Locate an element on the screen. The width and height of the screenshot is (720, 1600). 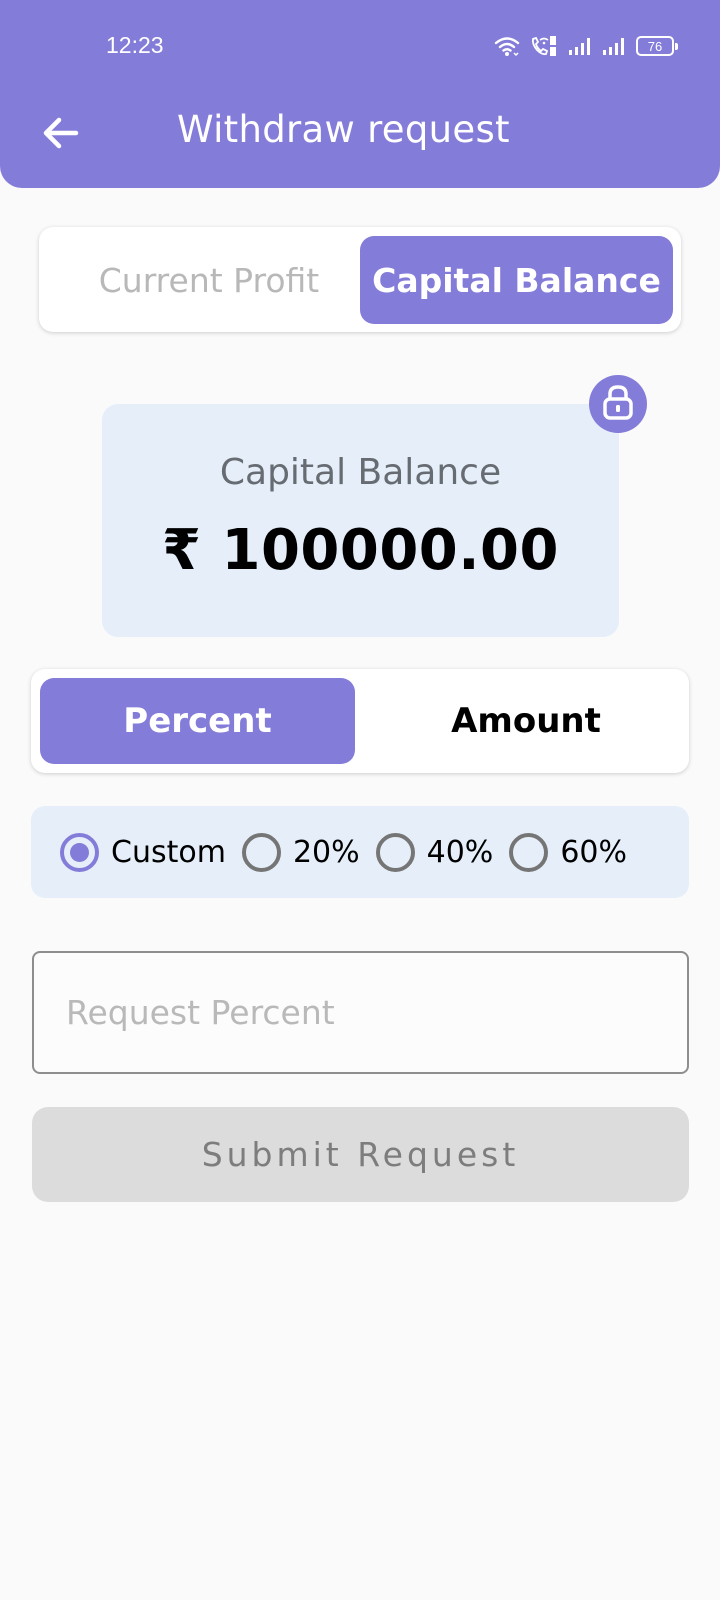
request-percent-input is located at coordinates (360, 1012).